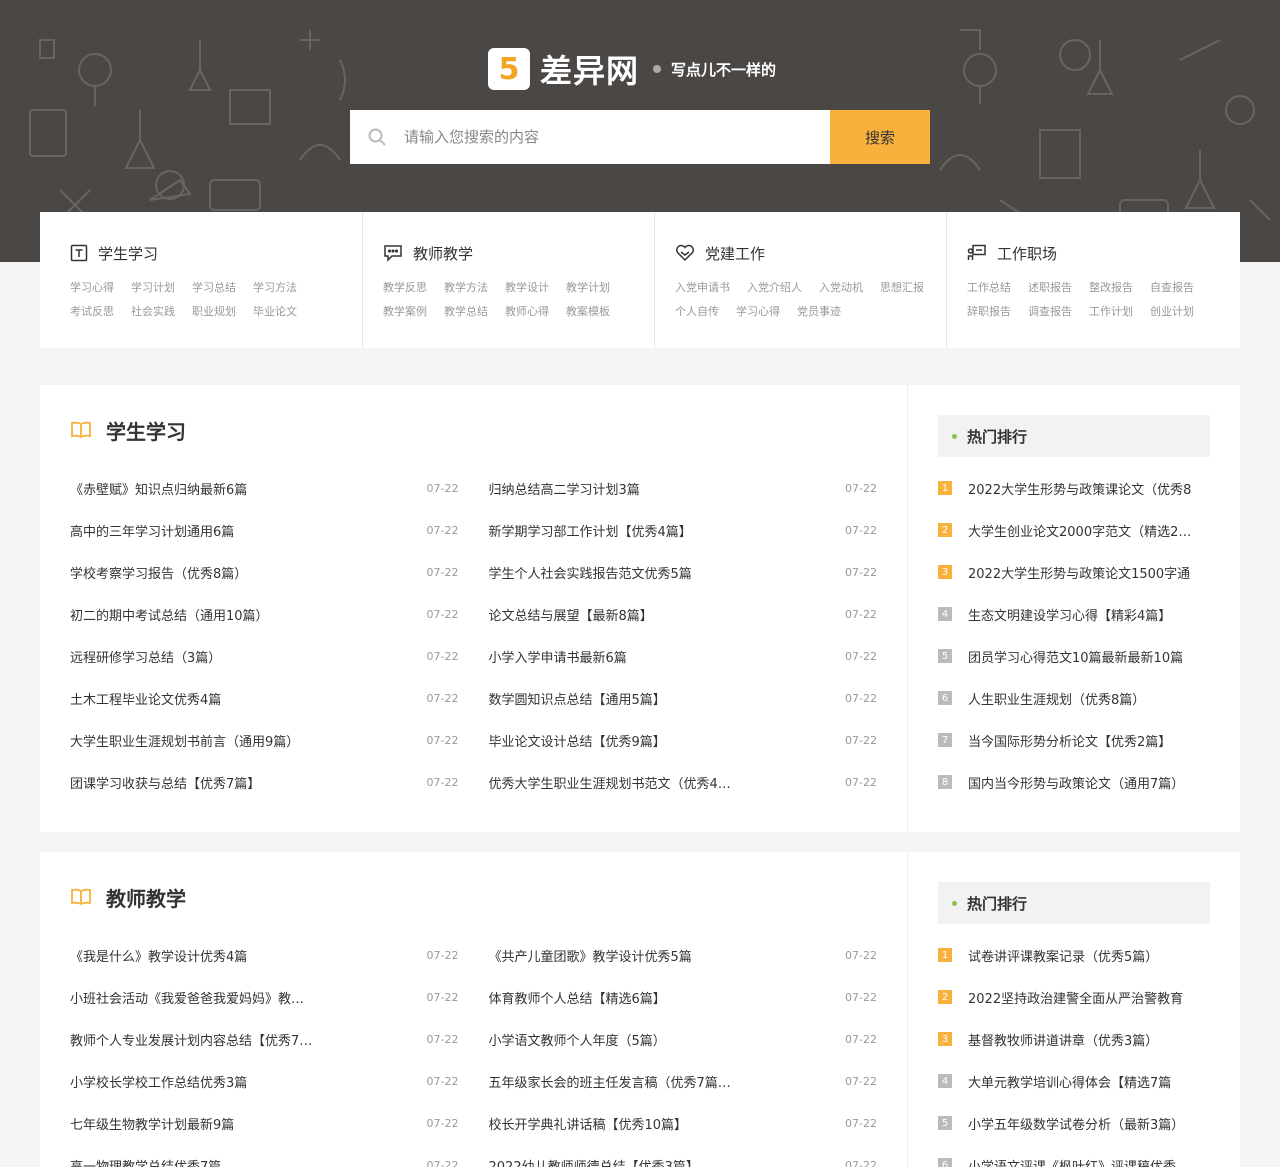 The height and width of the screenshot is (1167, 1280). Describe the element at coordinates (405, 288) in the screenshot. I see `category-link: 教学反思` at that location.